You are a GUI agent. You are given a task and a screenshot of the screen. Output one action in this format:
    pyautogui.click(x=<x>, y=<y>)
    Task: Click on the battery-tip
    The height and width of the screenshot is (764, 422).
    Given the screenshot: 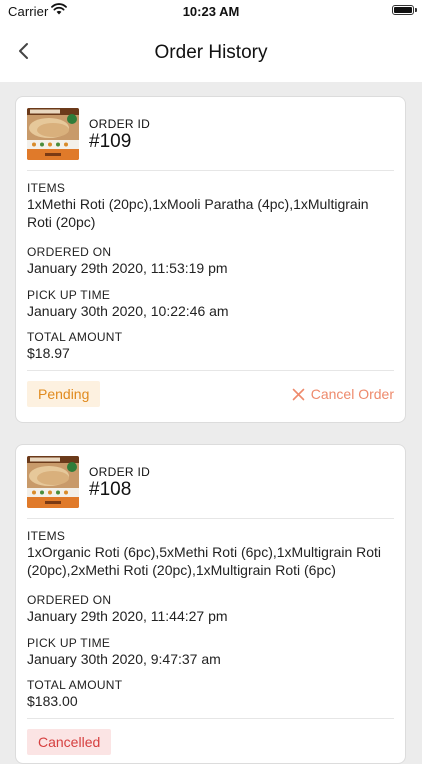 What is the action you would take?
    pyautogui.click(x=416, y=10)
    